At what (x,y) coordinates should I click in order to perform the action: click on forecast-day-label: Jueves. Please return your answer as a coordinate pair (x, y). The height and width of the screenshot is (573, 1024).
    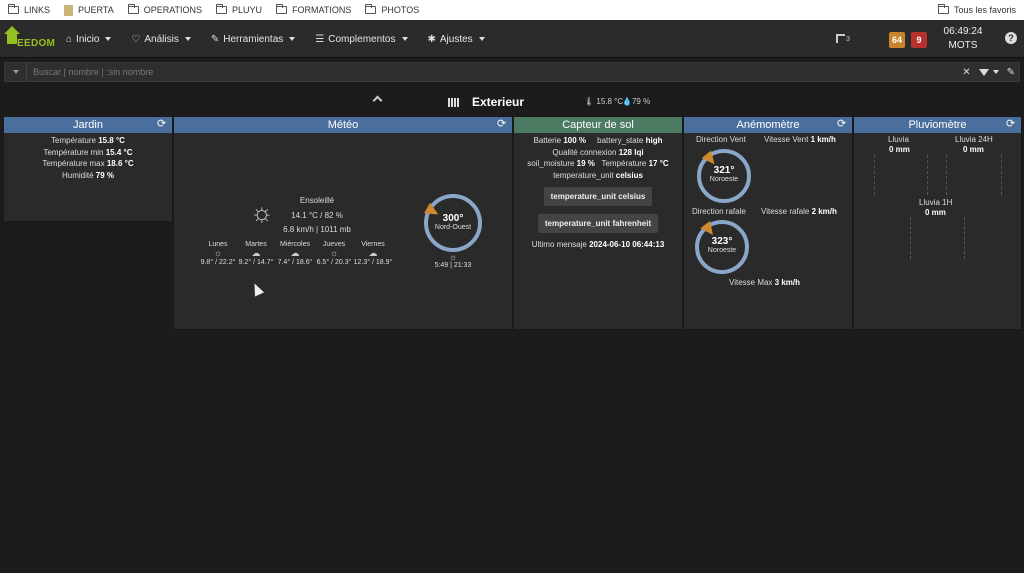
    Looking at the image, I should click on (334, 244).